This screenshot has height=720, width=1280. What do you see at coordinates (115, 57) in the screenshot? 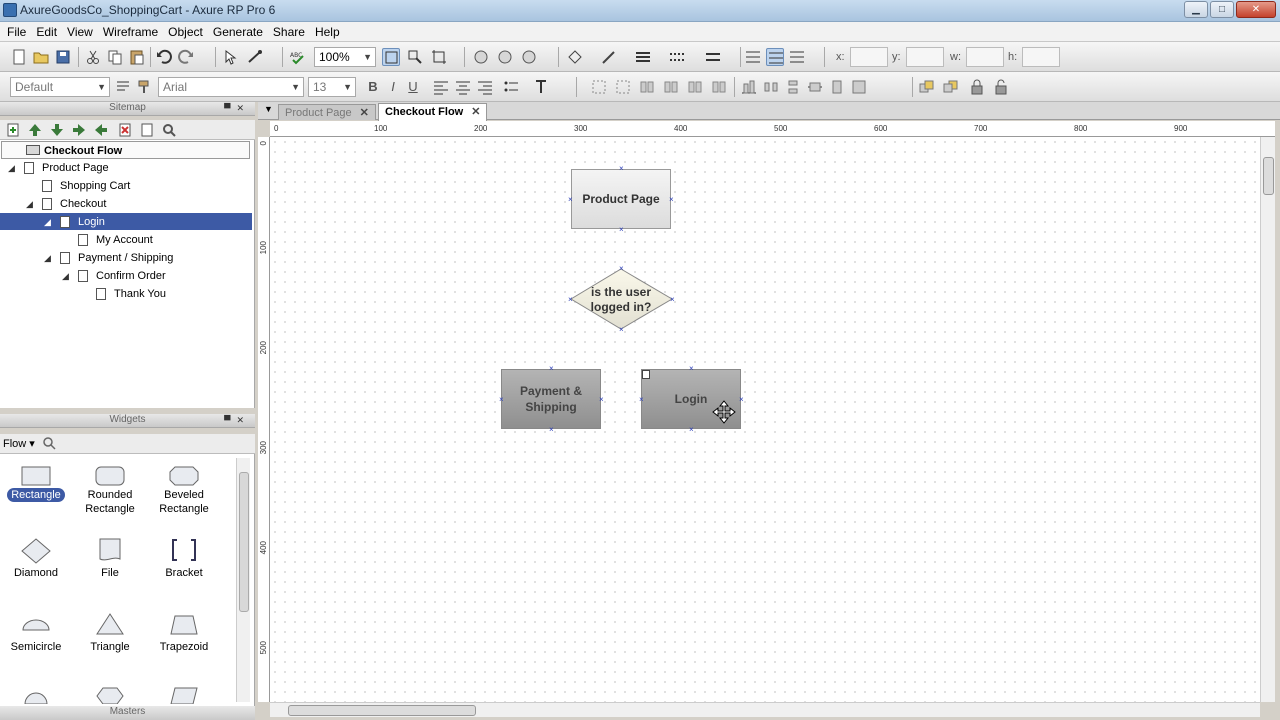
I see `copy-icon` at bounding box center [115, 57].